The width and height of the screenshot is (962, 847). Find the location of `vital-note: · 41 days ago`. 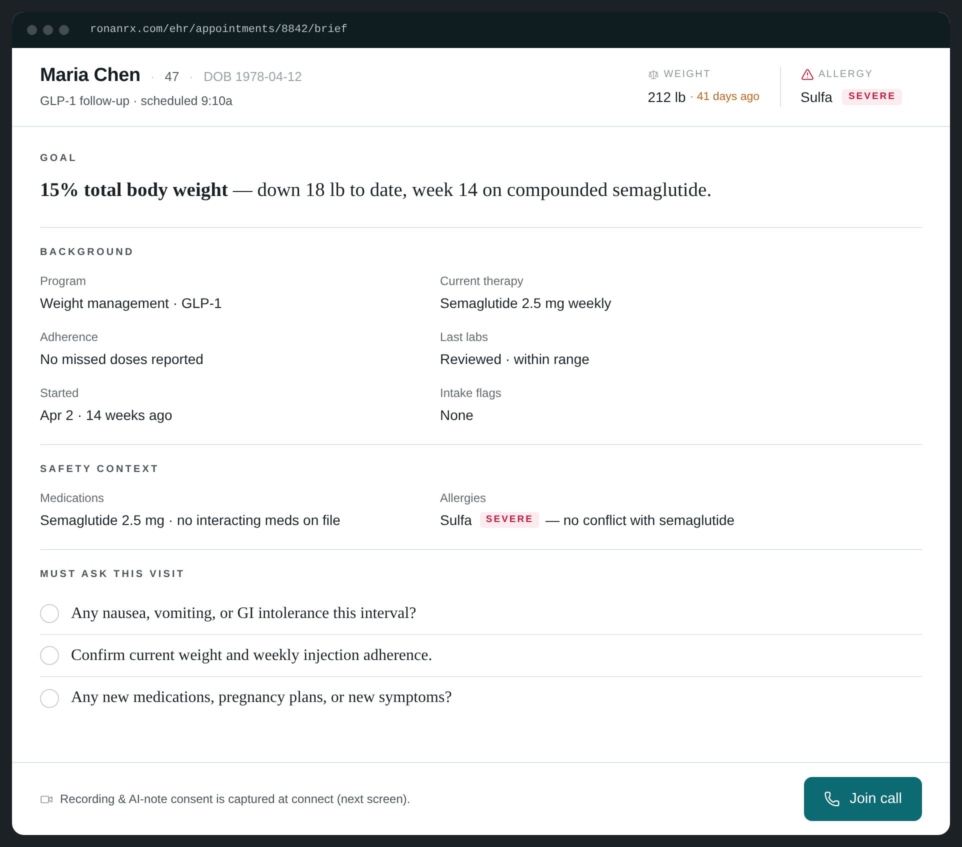

vital-note: · 41 days ago is located at coordinates (725, 97).